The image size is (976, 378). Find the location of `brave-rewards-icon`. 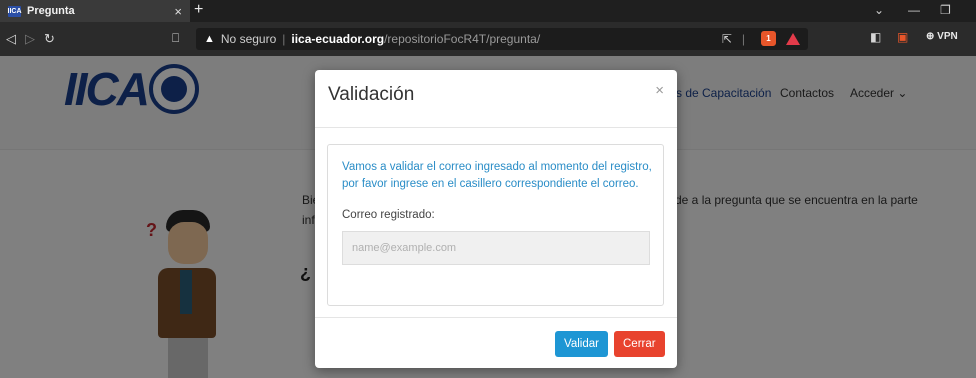

brave-rewards-icon is located at coordinates (793, 38).